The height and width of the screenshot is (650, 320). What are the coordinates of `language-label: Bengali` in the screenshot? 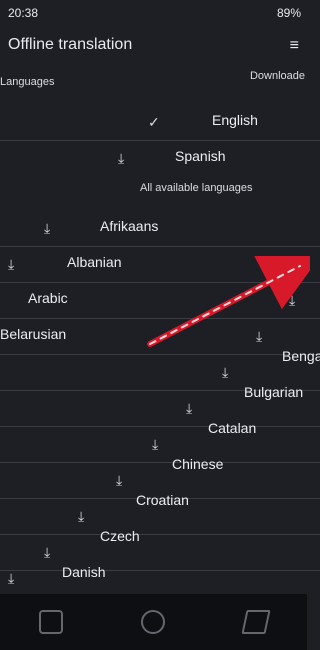 It's located at (301, 356).